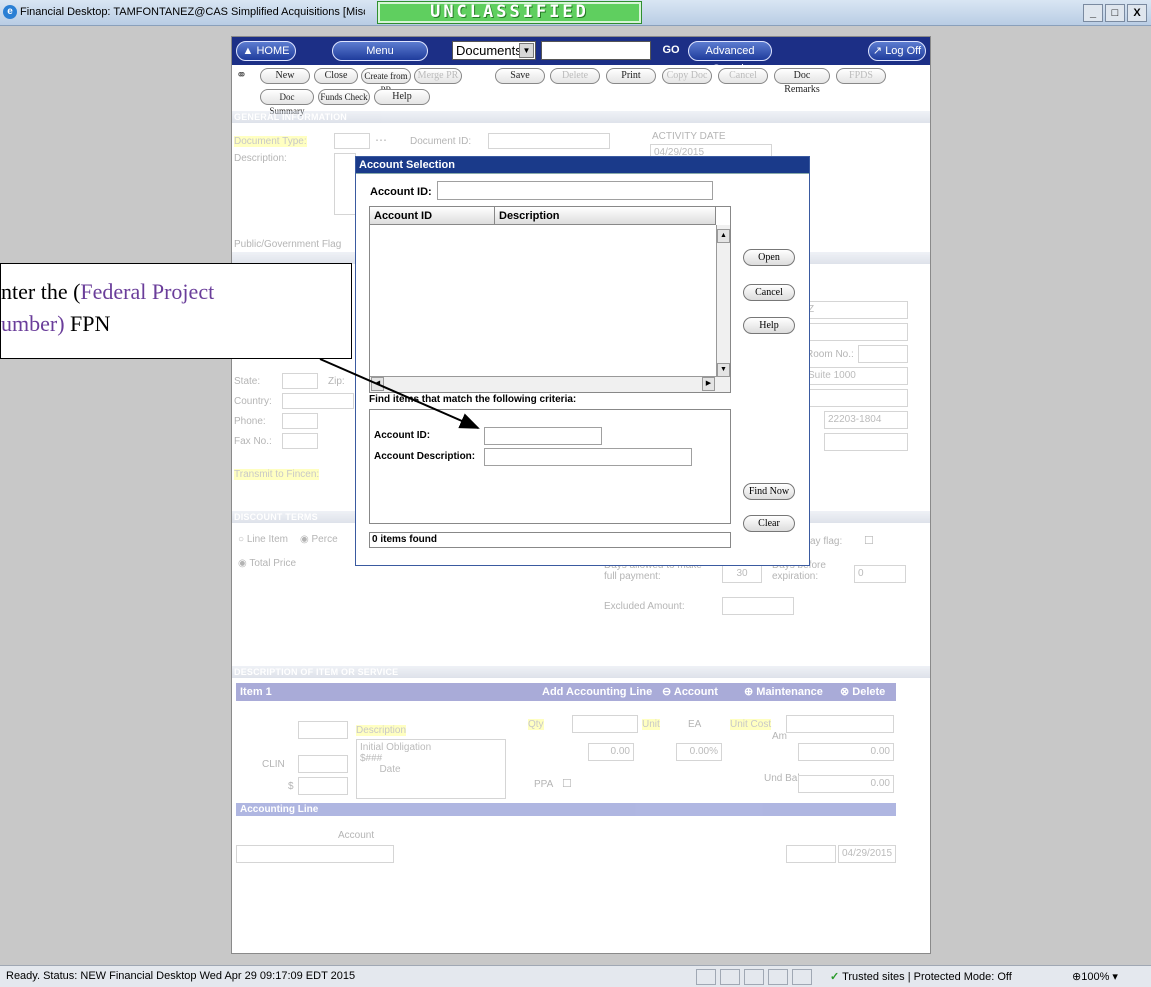 The height and width of the screenshot is (987, 1151). Describe the element at coordinates (575, 76) in the screenshot. I see `delete-button: Delete` at that location.